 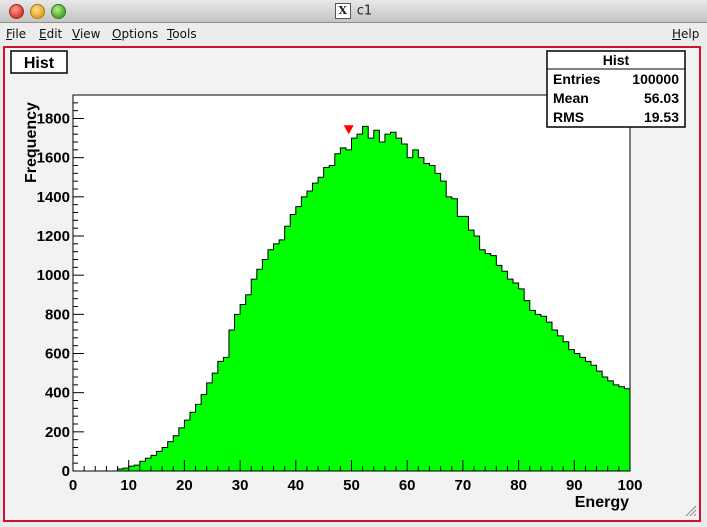 I want to click on x-tick-label: 30, so click(x=240, y=485).